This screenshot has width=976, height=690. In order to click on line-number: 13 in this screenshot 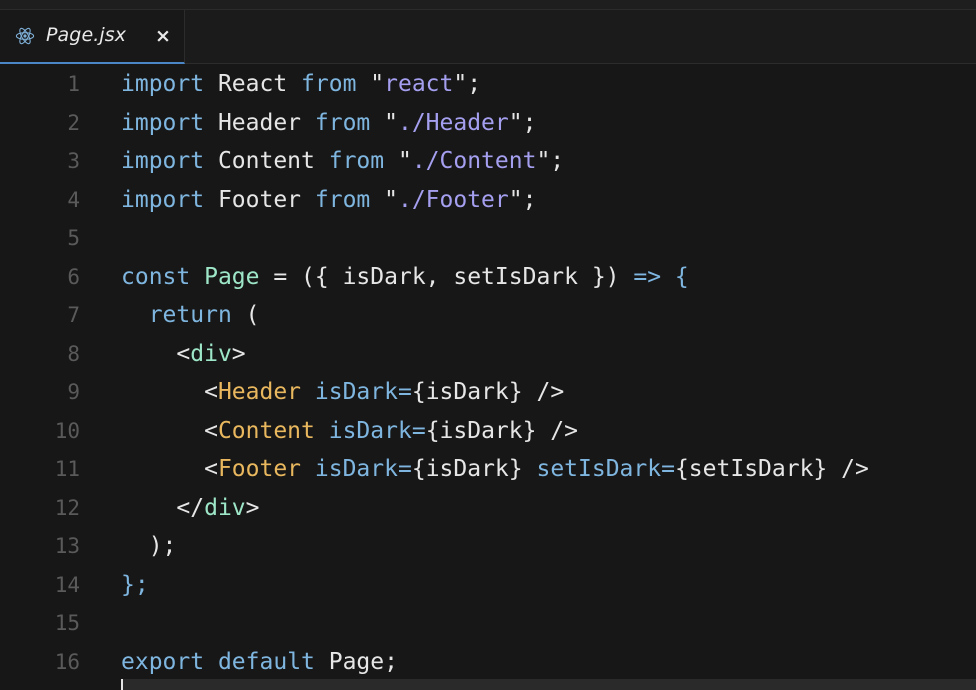, I will do `click(67, 546)`.